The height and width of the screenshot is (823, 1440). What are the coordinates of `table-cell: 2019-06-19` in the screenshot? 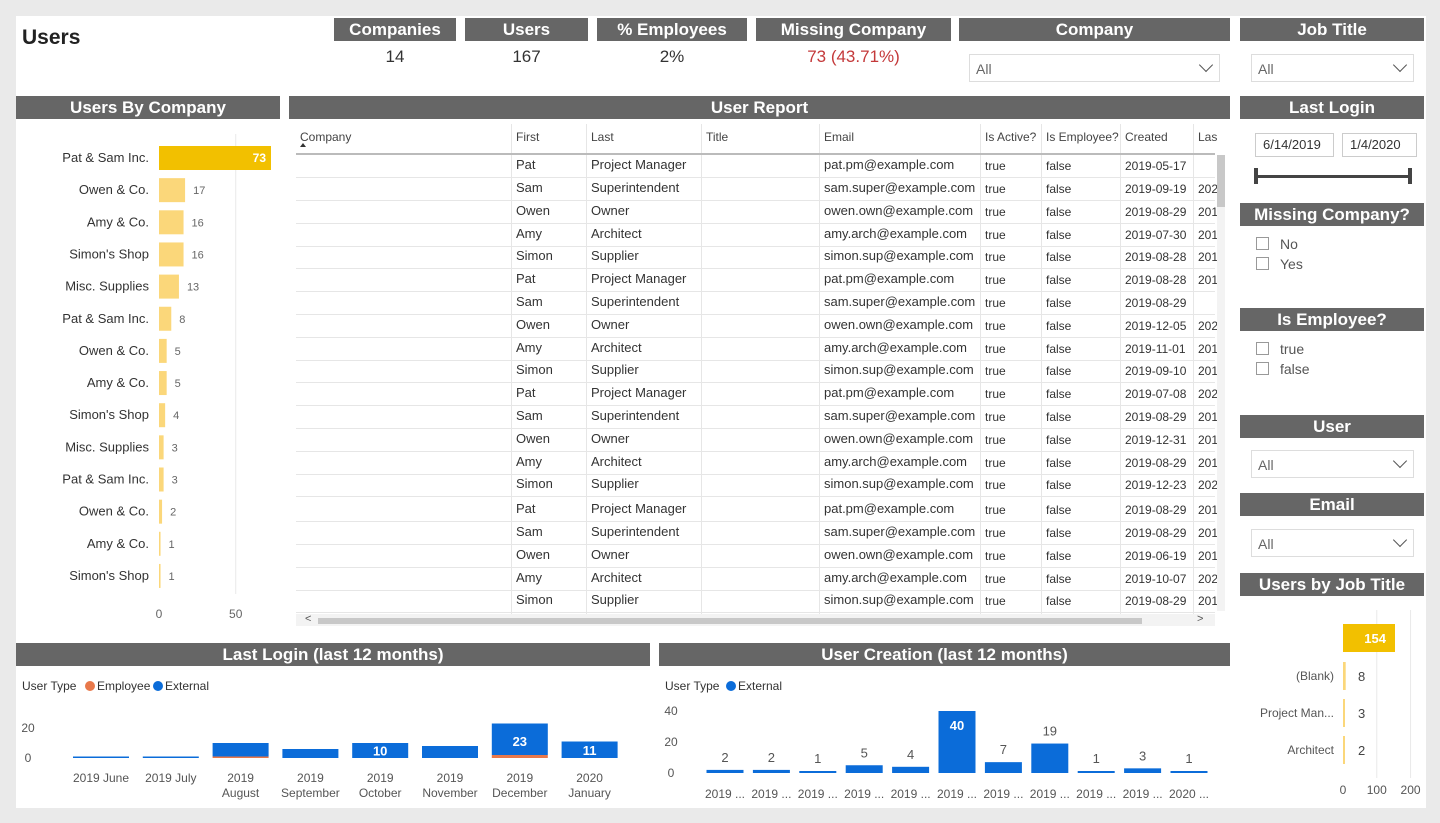 It's located at (1156, 556).